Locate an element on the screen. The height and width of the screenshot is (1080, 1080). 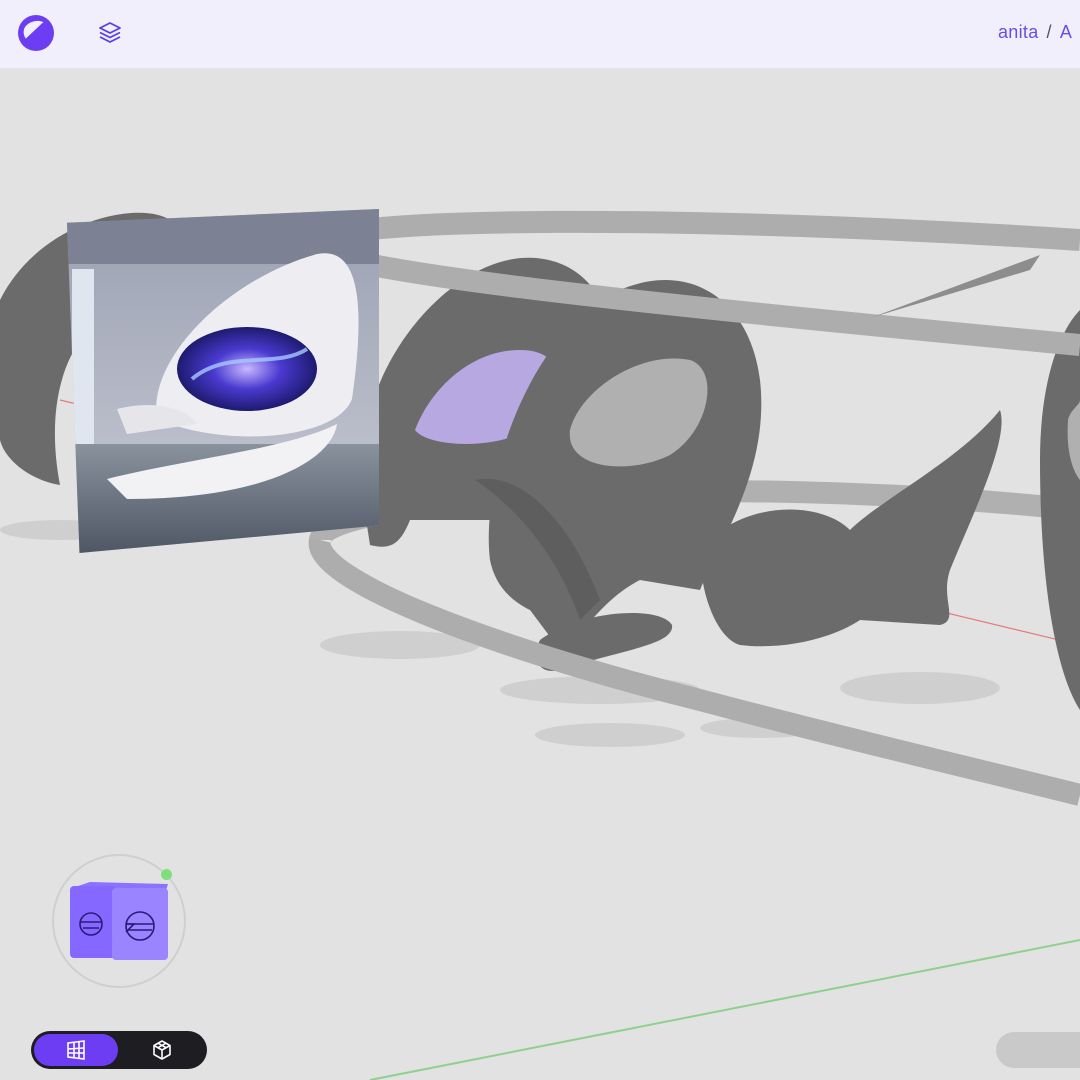
view-mode-toggle is located at coordinates (119, 1050).